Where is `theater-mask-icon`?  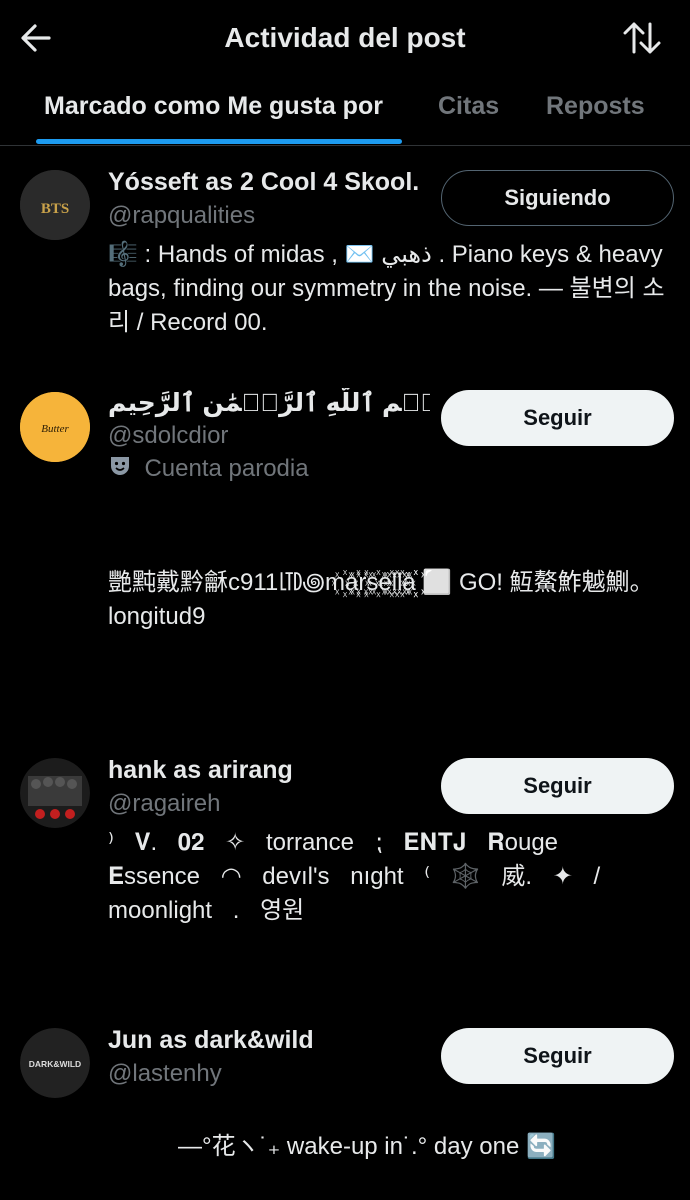
theater-mask-icon is located at coordinates (121, 468).